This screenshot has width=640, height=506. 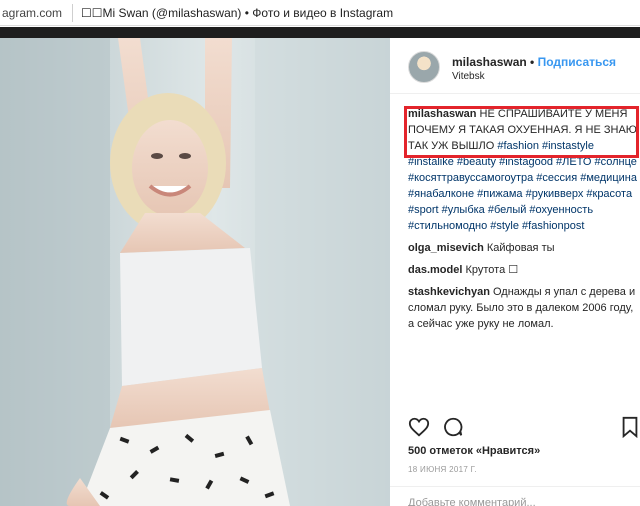 What do you see at coordinates (519, 248) in the screenshot?
I see `comment-text: Кайфовая ты` at bounding box center [519, 248].